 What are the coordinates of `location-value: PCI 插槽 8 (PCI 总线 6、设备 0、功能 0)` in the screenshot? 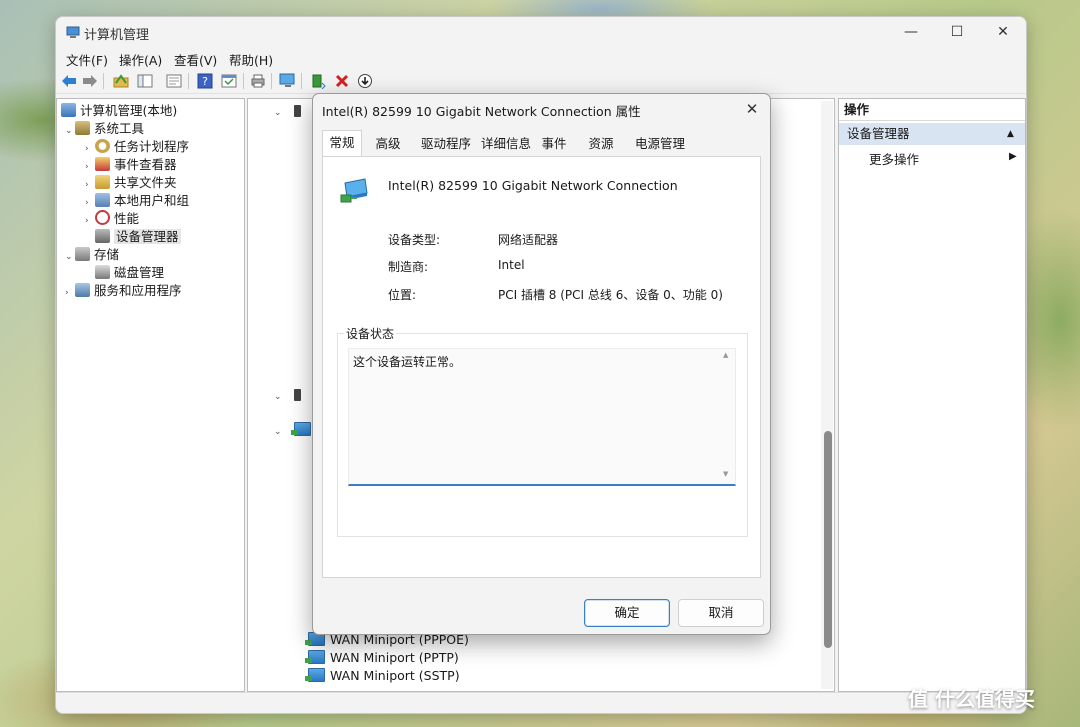 It's located at (610, 295).